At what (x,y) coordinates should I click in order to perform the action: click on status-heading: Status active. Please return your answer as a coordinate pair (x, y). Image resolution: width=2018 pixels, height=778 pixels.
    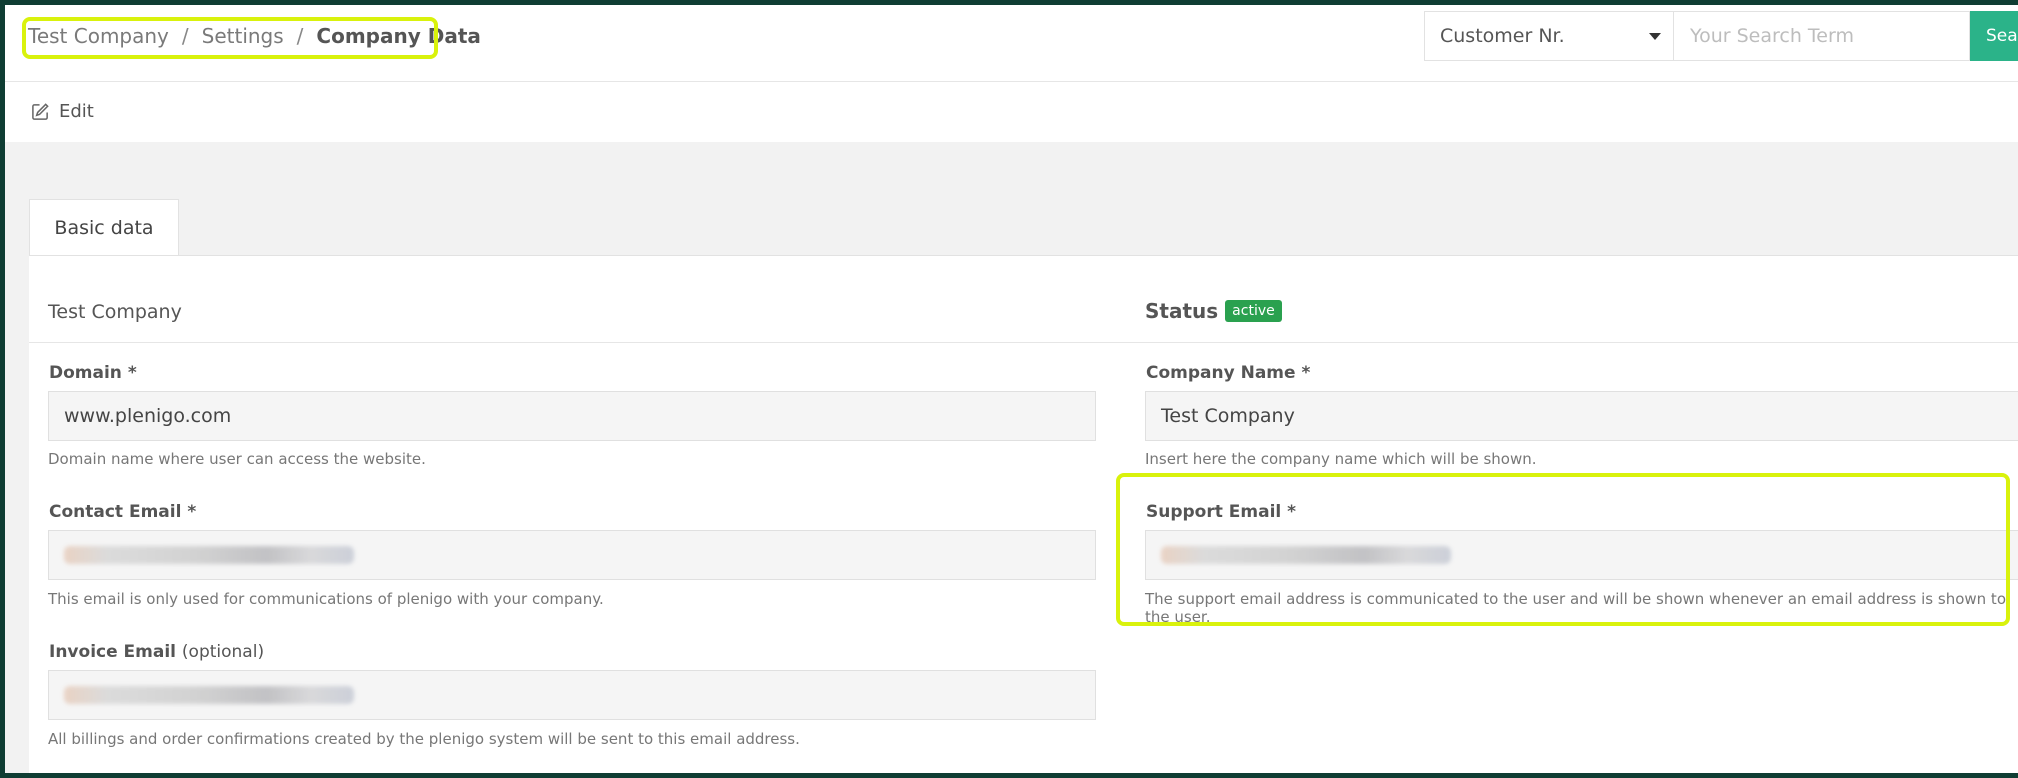
    Looking at the image, I should click on (1213, 311).